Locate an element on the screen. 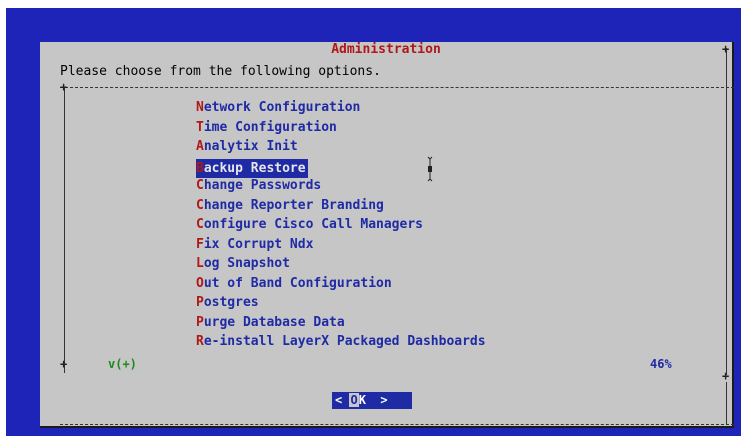 Image resolution: width=747 pixels, height=446 pixels. menu-top-border is located at coordinates (397, 87).